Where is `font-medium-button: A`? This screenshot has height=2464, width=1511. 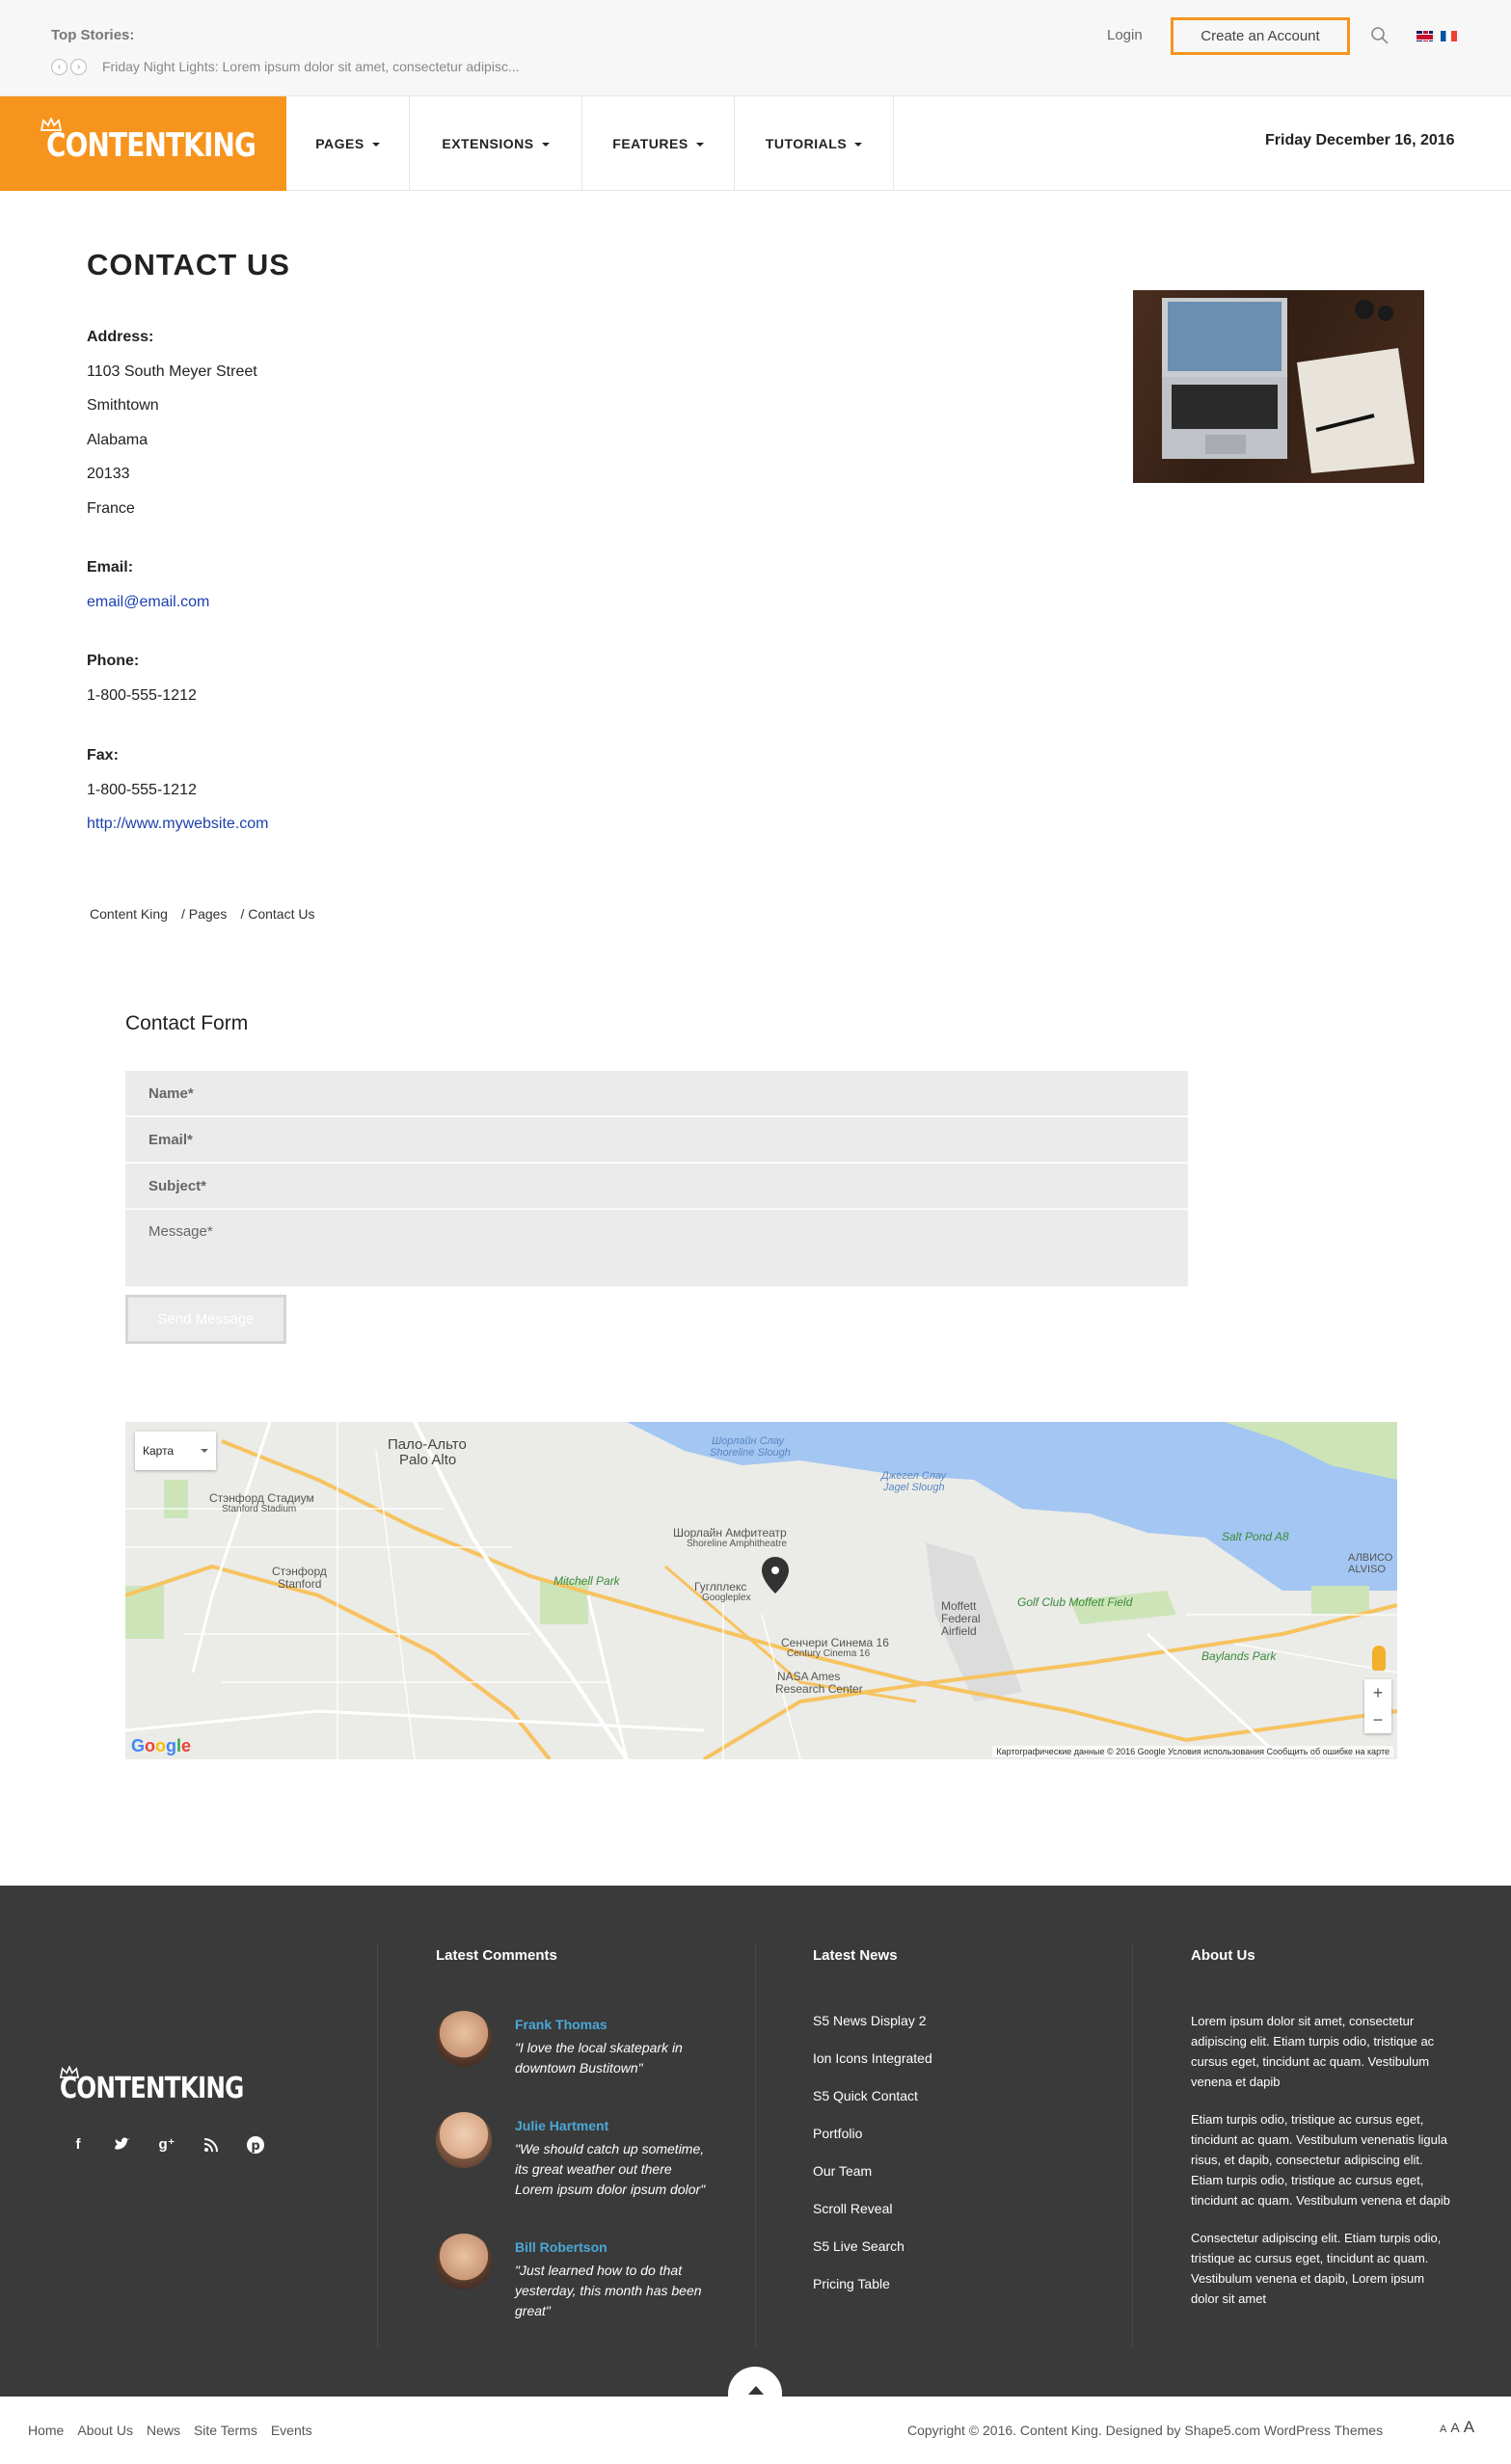
font-medium-button: A is located at coordinates (1454, 2428).